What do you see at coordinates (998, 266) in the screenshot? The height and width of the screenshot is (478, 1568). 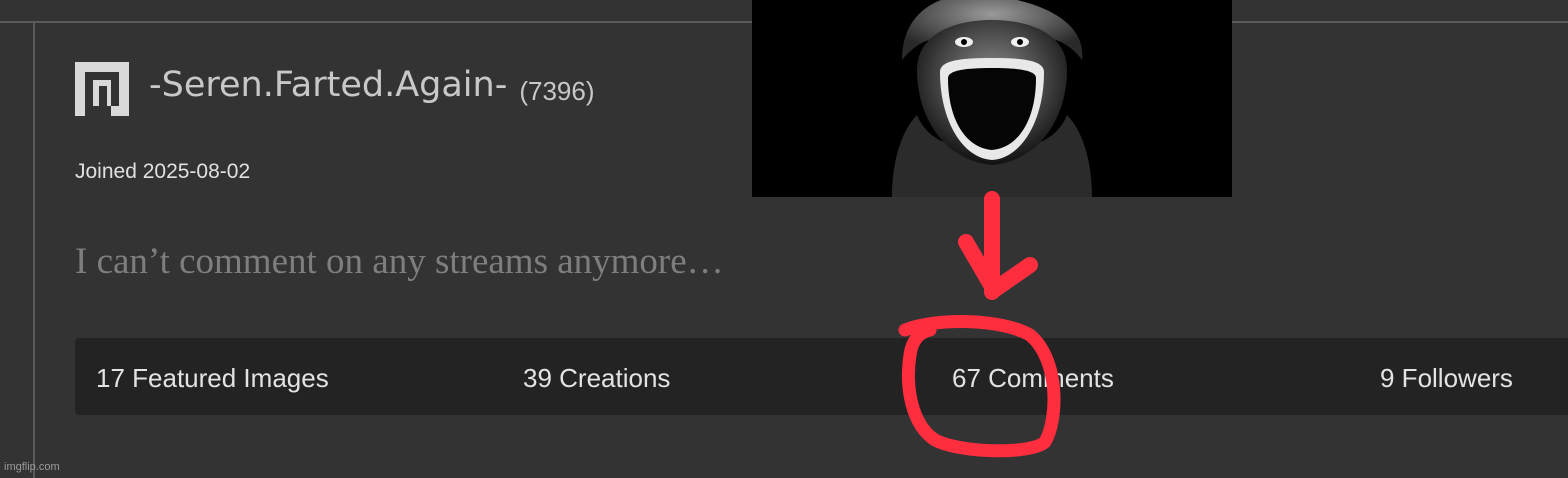 I see `red-arrow-head` at bounding box center [998, 266].